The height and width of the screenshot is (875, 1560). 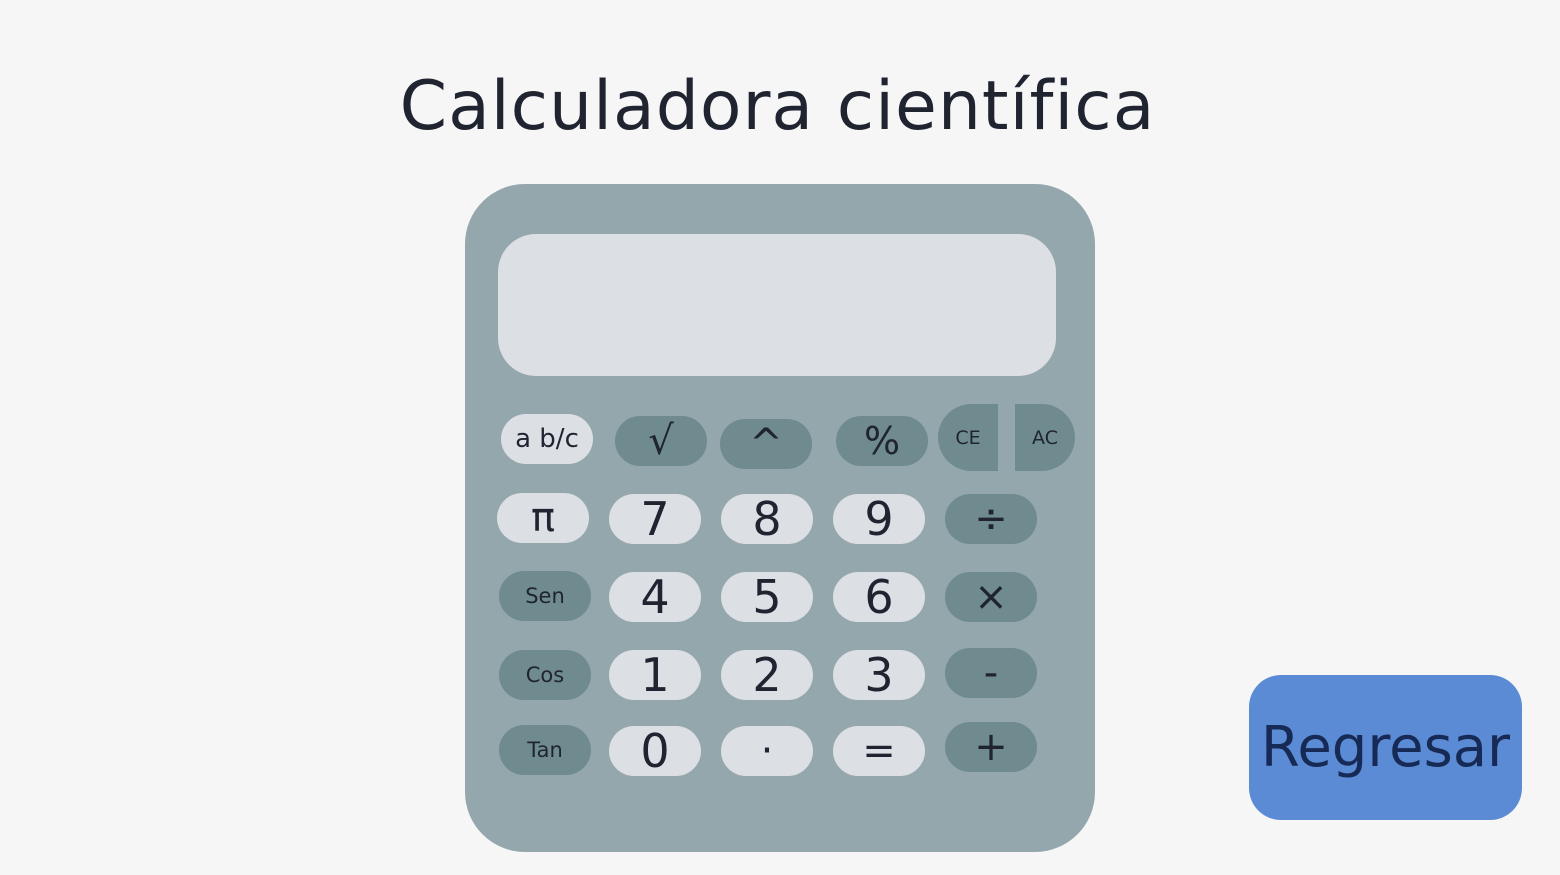 I want to click on clear-entry-button: CE, so click(x=968, y=437).